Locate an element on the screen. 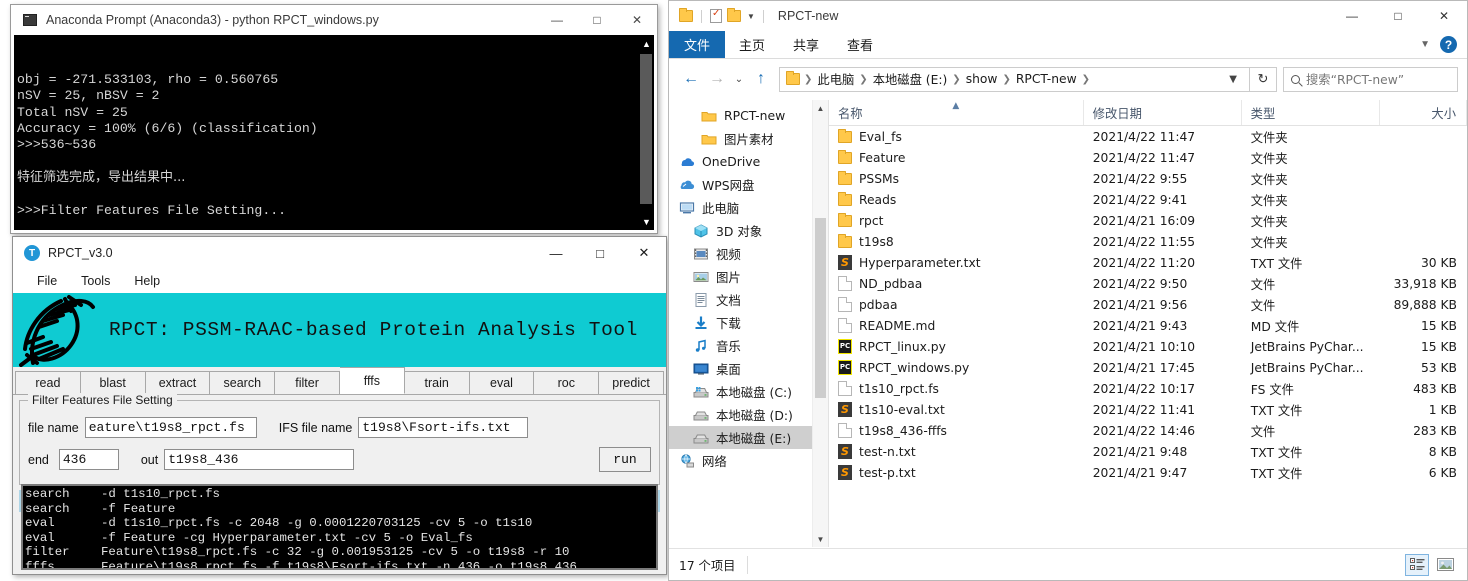 This screenshot has height=581, width=1468. sidebar-item-item-15: 网络 is located at coordinates (748, 460).